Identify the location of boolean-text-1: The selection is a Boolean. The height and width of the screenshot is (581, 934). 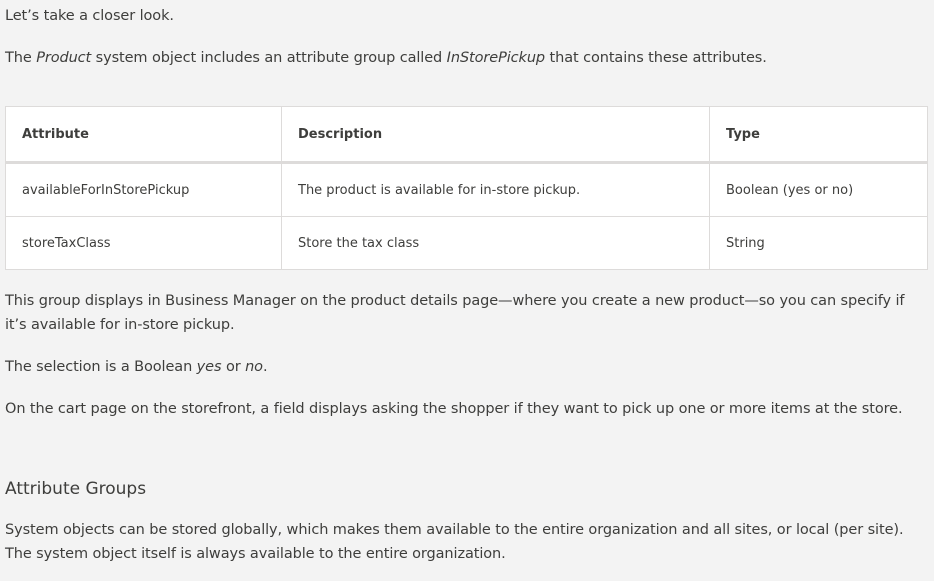
(101, 367).